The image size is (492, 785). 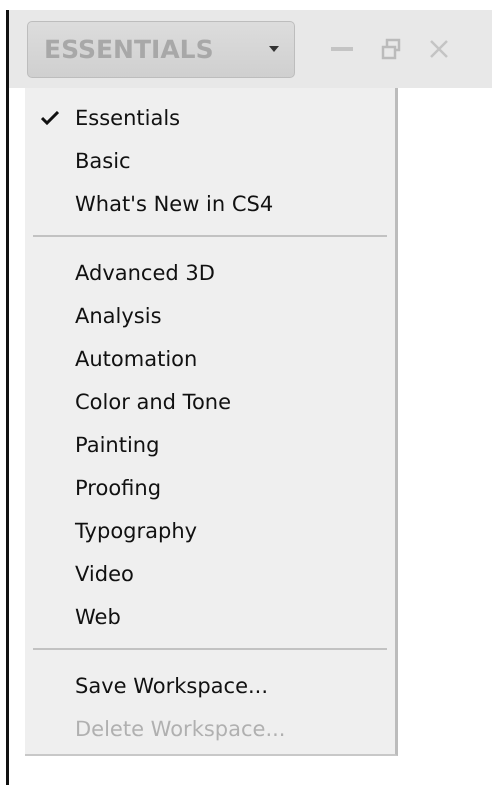 I want to click on menu-item: Painting, so click(x=210, y=444).